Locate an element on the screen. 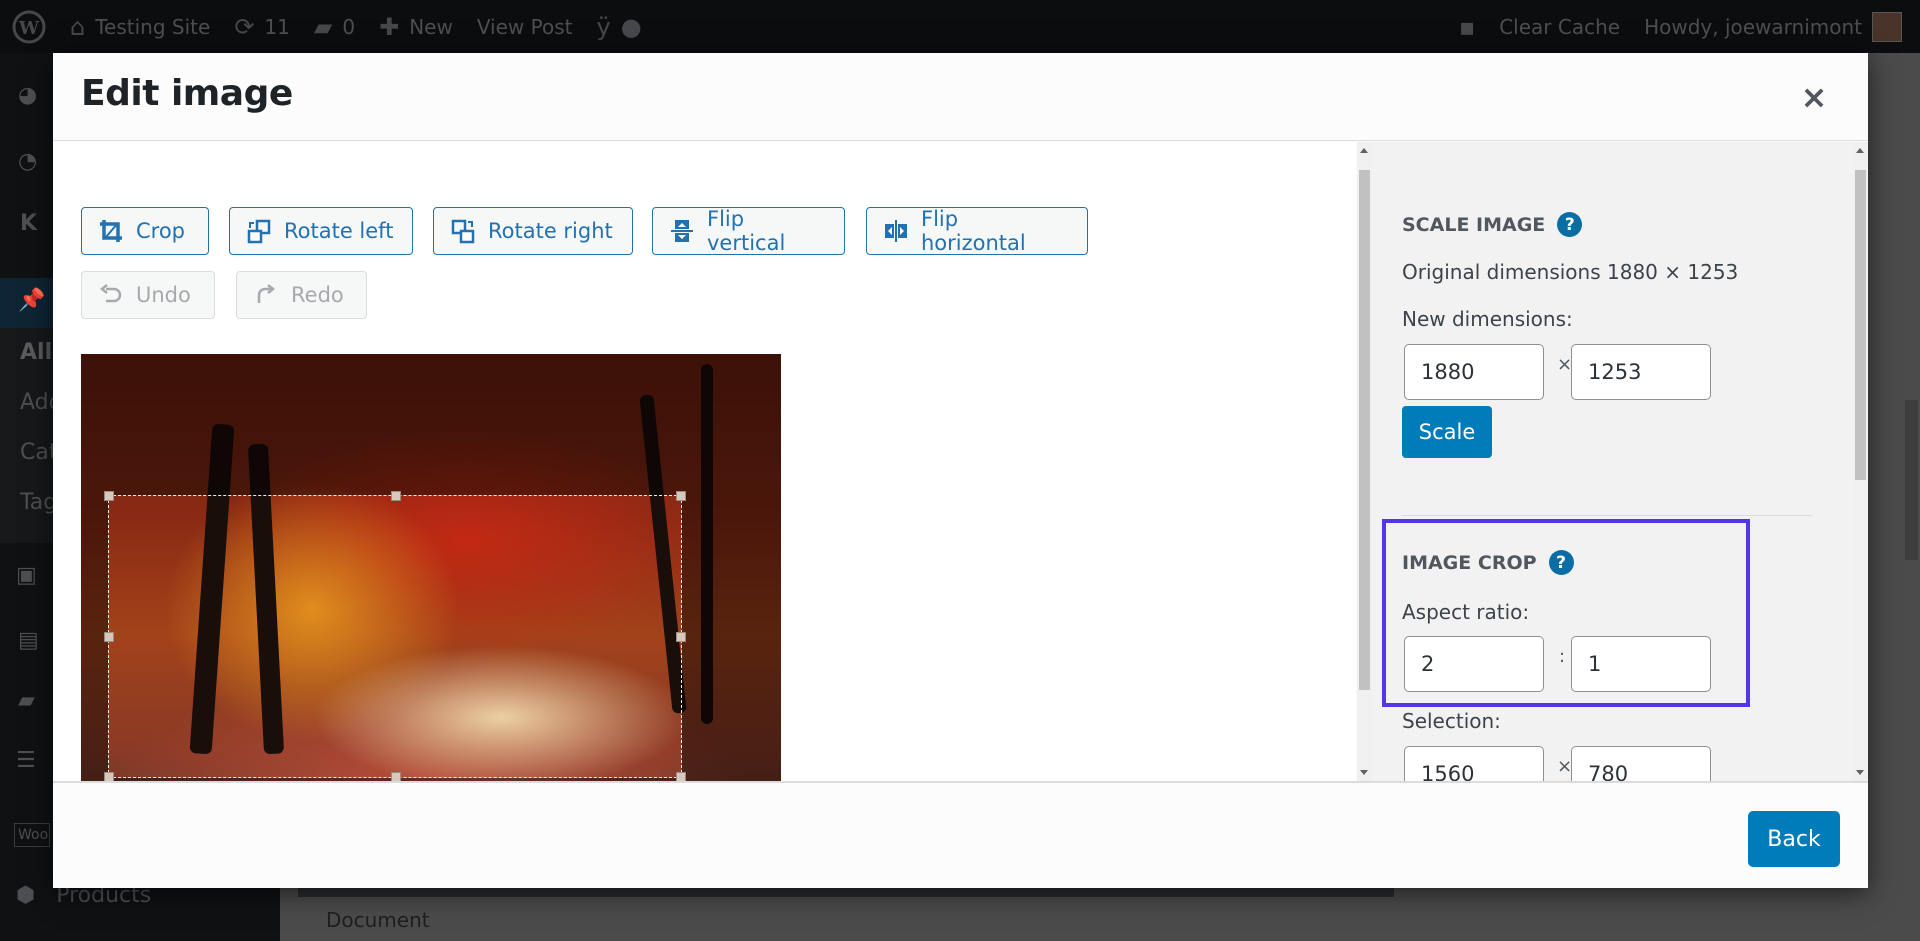  background-image is located at coordinates (846, 892).